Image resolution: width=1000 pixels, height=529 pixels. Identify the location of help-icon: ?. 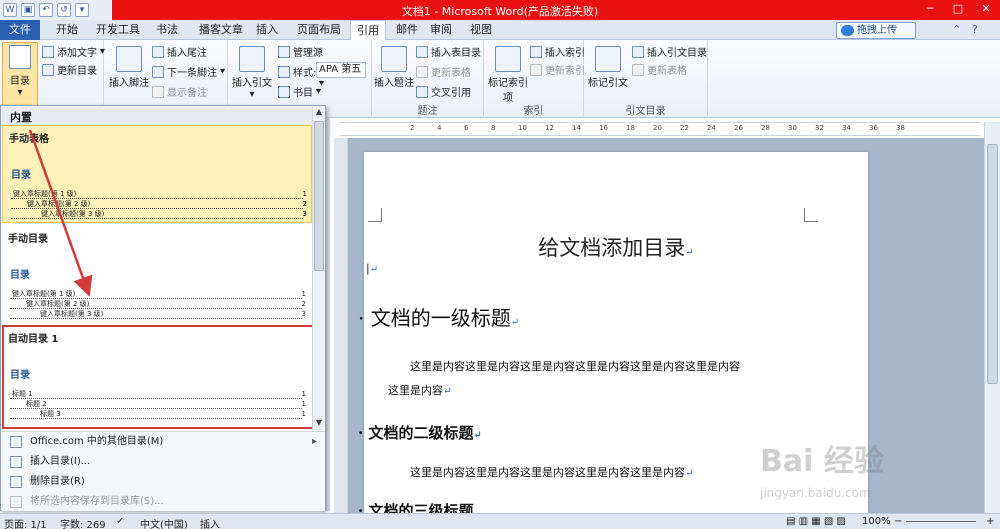
(975, 29).